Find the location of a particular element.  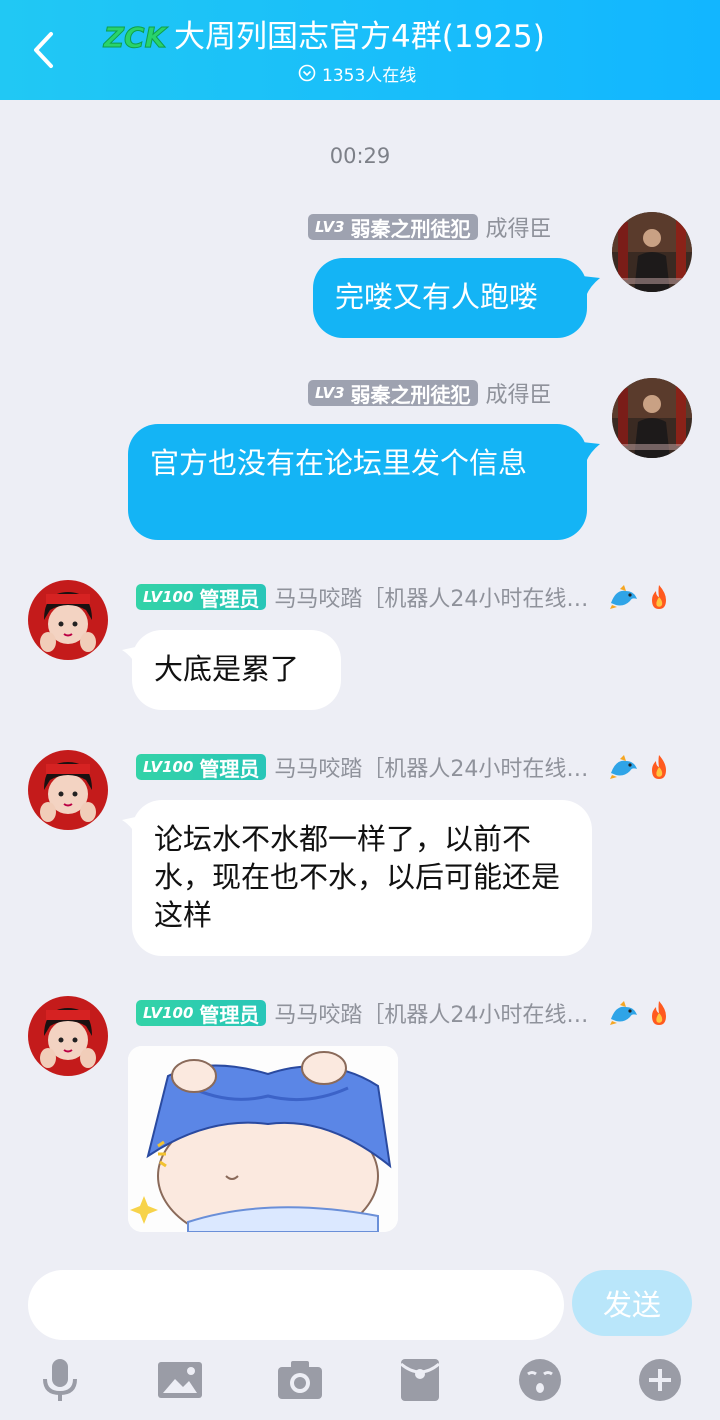

chevron-circle-icon is located at coordinates (307, 73).